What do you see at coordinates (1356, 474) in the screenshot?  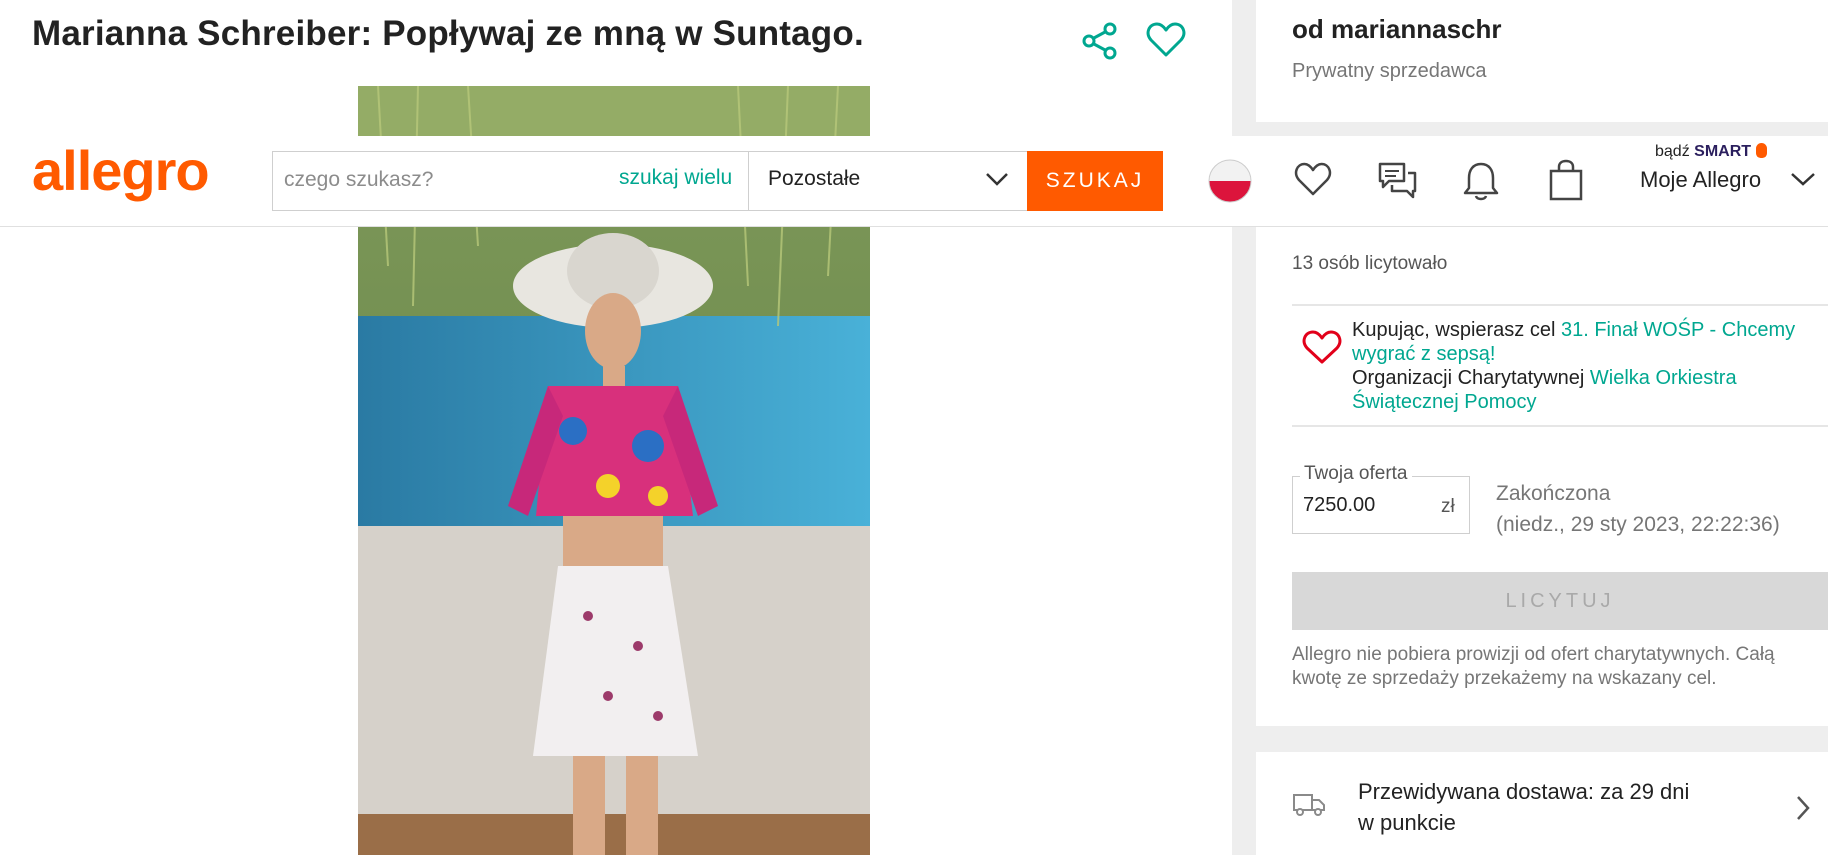 I see `bid-label: Twoja oferta` at bounding box center [1356, 474].